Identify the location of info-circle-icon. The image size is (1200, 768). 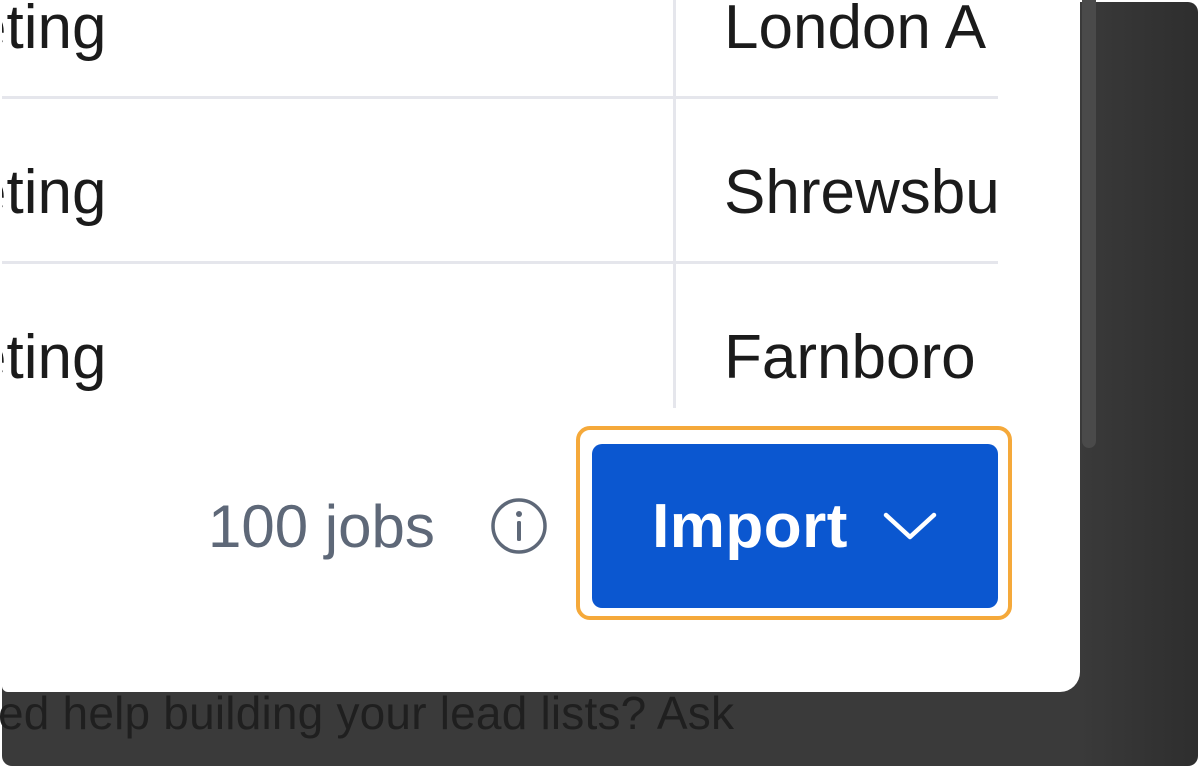
(519, 526).